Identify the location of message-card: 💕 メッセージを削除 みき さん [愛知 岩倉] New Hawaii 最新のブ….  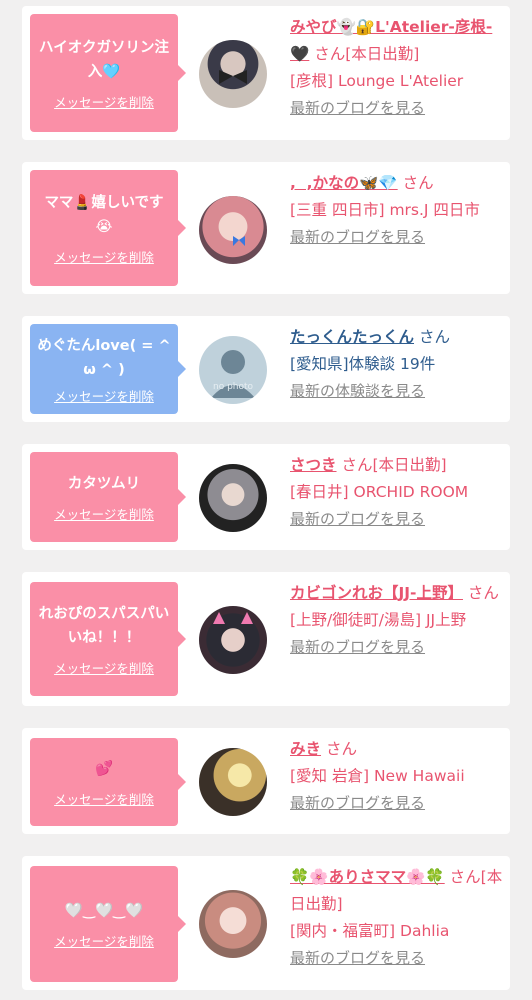
(266, 781).